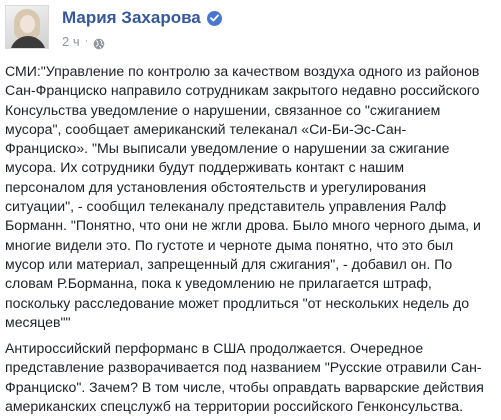 The image size is (501, 420). Describe the element at coordinates (71, 41) in the screenshot. I see `post-timestamp-link: 2 ч` at that location.